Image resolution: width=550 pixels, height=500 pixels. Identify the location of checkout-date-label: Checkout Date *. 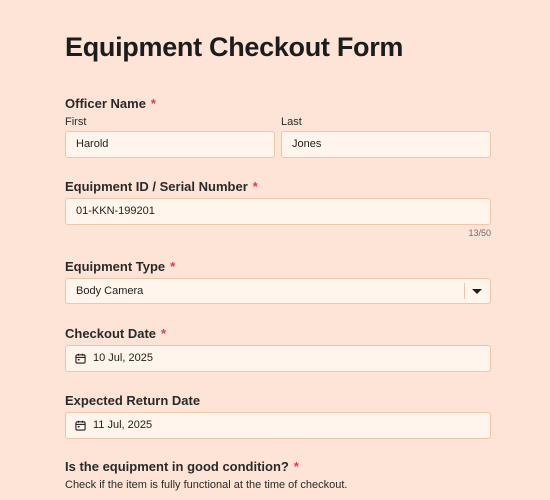
(116, 333).